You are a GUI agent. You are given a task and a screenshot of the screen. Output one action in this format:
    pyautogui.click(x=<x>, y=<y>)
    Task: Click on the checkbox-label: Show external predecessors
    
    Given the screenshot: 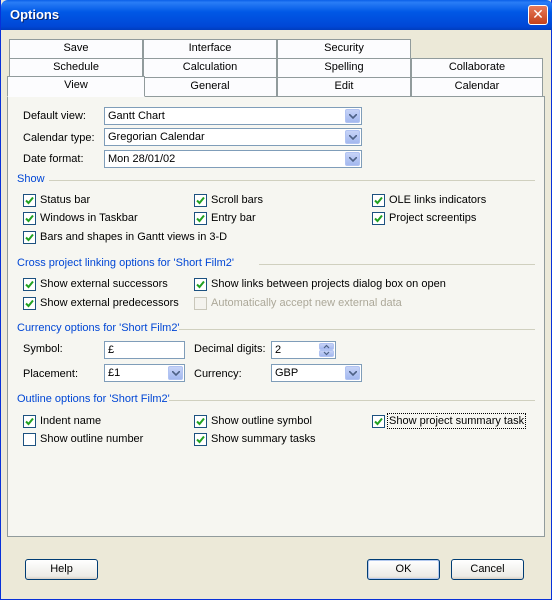 What is the action you would take?
    pyautogui.click(x=109, y=303)
    